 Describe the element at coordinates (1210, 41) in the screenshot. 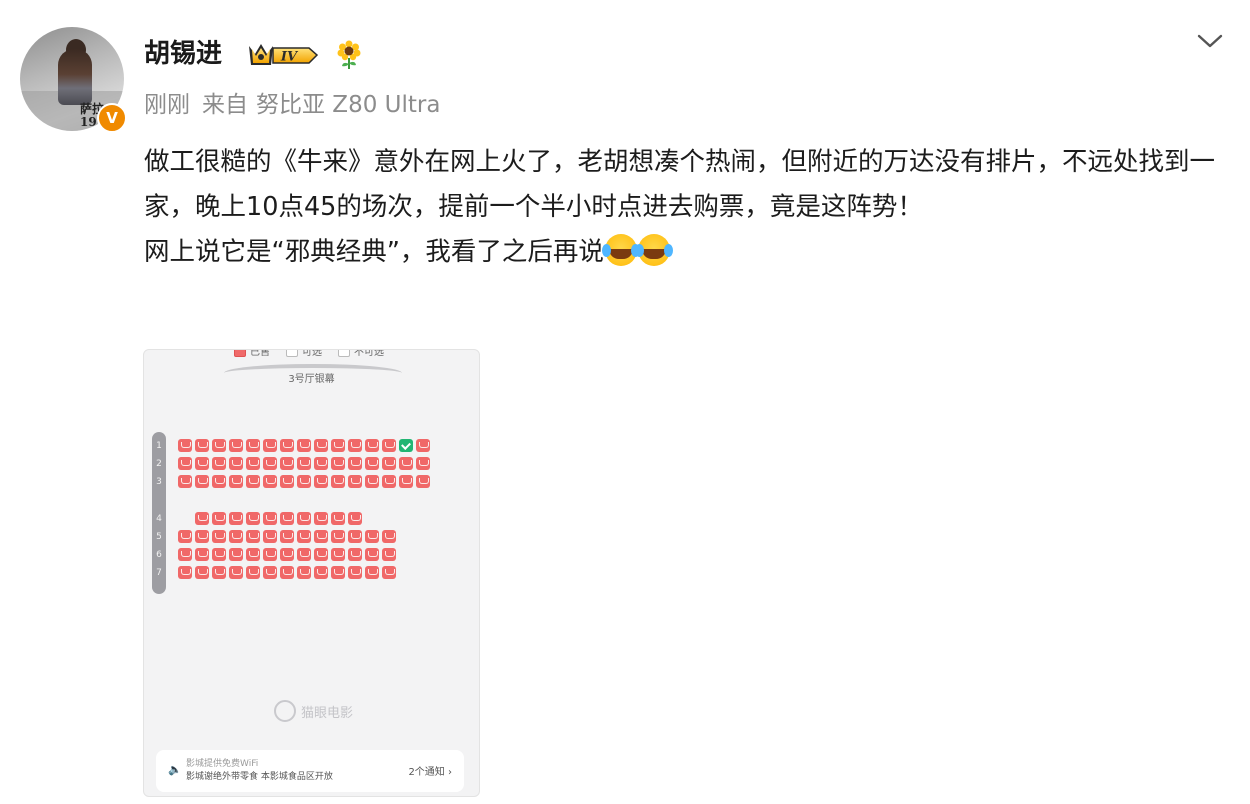

I see `chevron-down-icon` at that location.